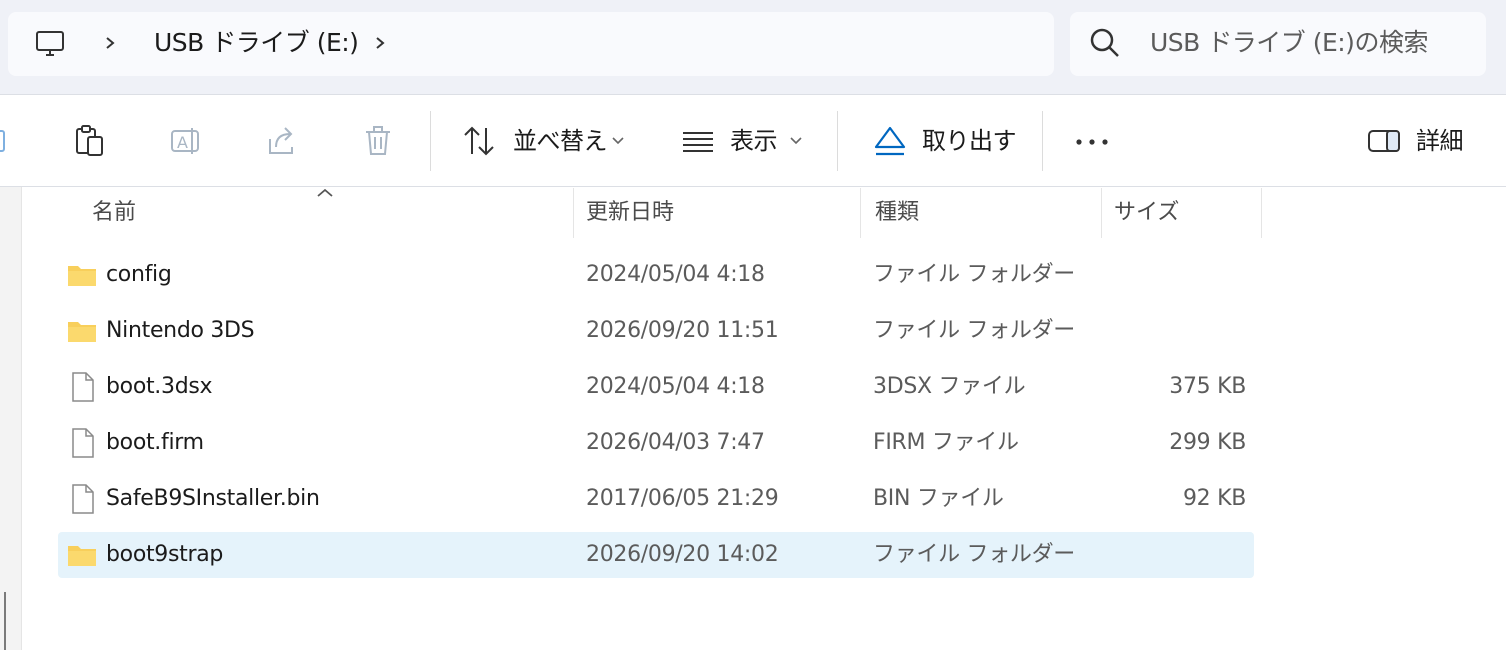 This screenshot has width=1506, height=650. What do you see at coordinates (50, 44) in the screenshot?
I see `this-pc-icon` at bounding box center [50, 44].